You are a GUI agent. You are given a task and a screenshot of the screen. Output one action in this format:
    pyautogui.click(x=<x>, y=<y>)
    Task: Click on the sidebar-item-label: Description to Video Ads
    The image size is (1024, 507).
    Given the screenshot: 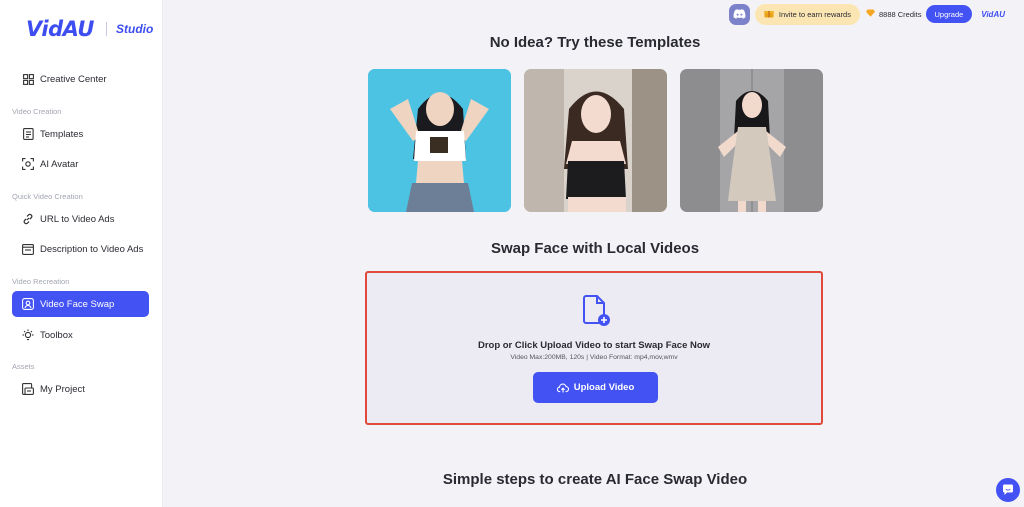 What is the action you would take?
    pyautogui.click(x=92, y=249)
    